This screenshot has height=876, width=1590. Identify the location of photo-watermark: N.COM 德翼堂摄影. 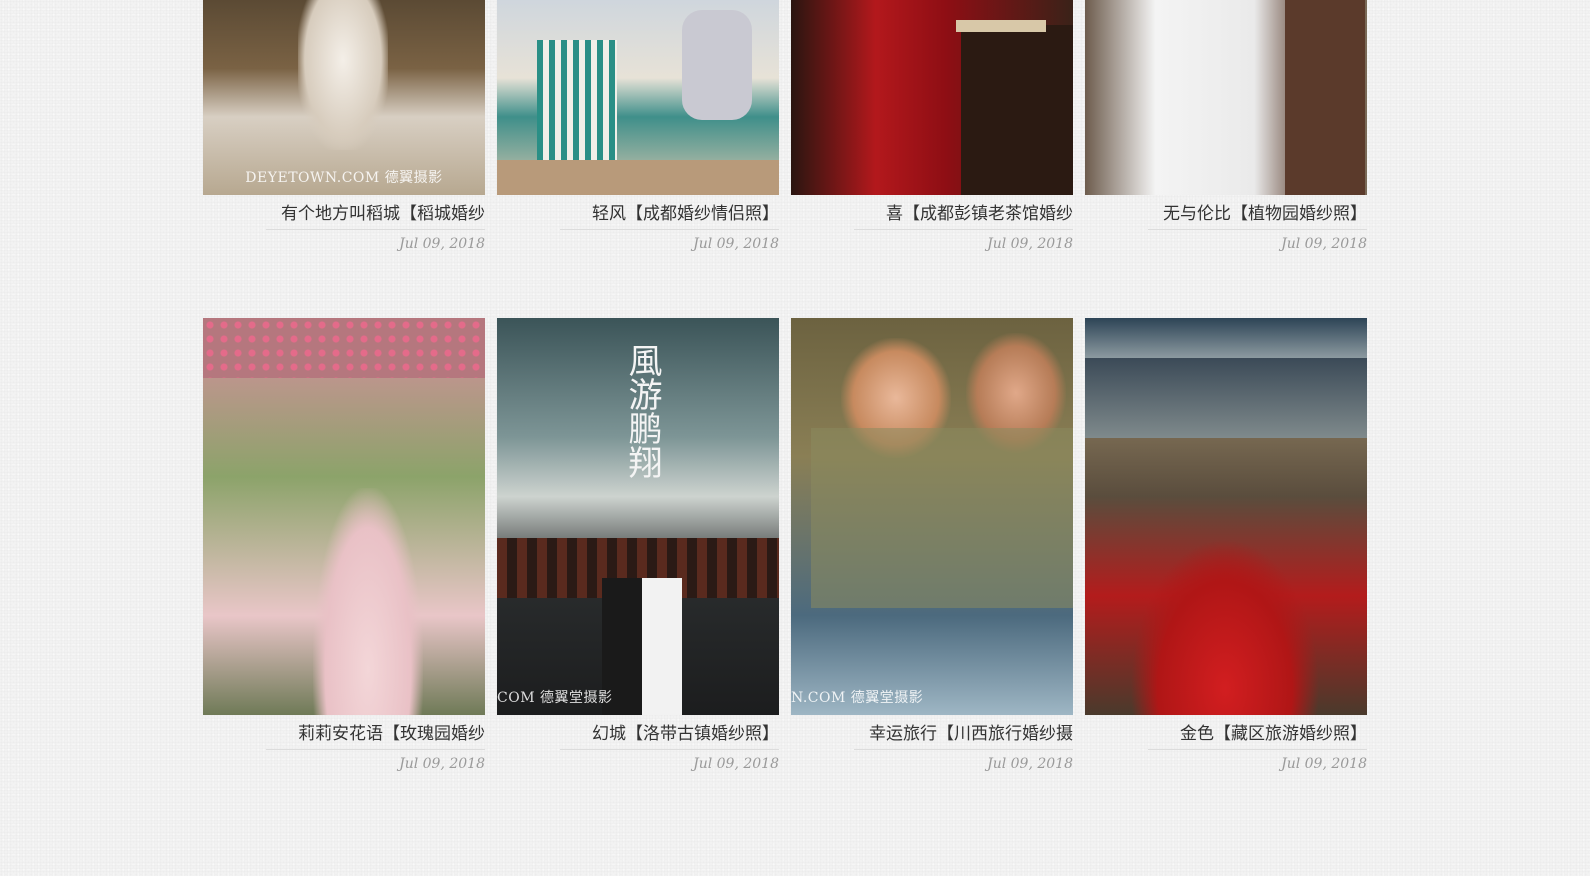
(857, 698).